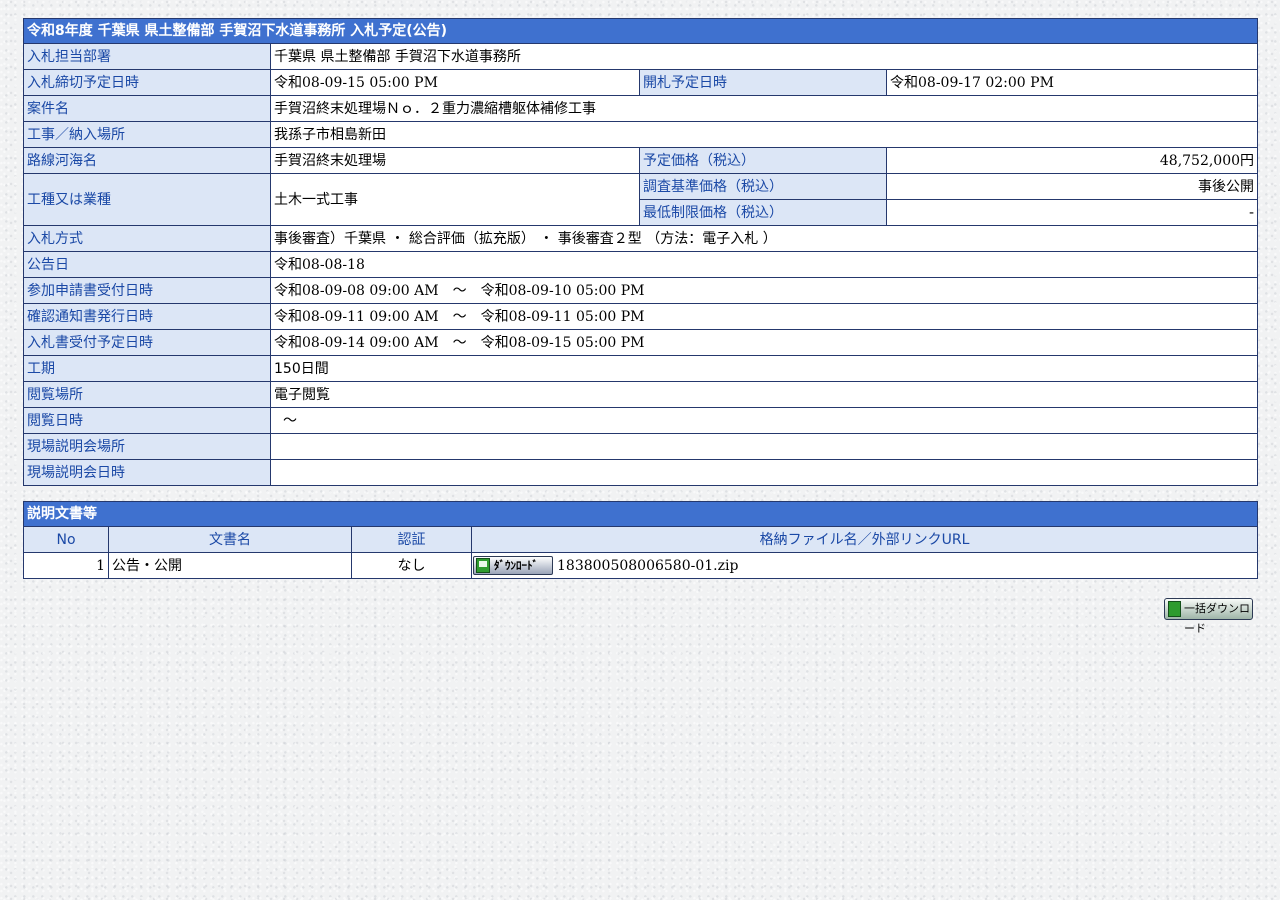  Describe the element at coordinates (864, 539) in the screenshot. I see `header-file: 格納ファイル名／外部リンクURL` at that location.